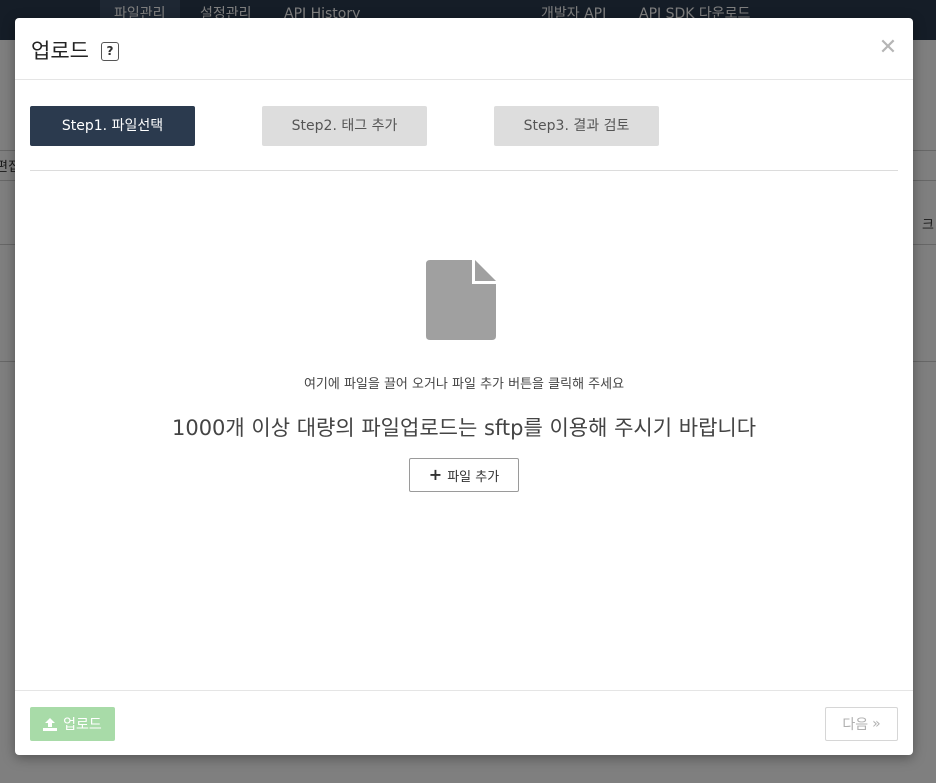 This screenshot has height=783, width=936. What do you see at coordinates (855, 725) in the screenshot?
I see `next-label: 다음` at bounding box center [855, 725].